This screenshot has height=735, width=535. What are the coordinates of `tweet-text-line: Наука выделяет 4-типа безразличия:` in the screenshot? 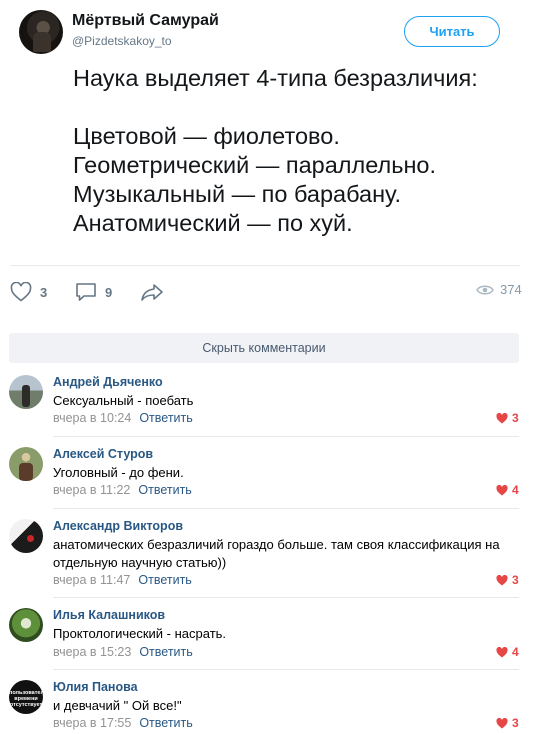 It's located at (275, 78).